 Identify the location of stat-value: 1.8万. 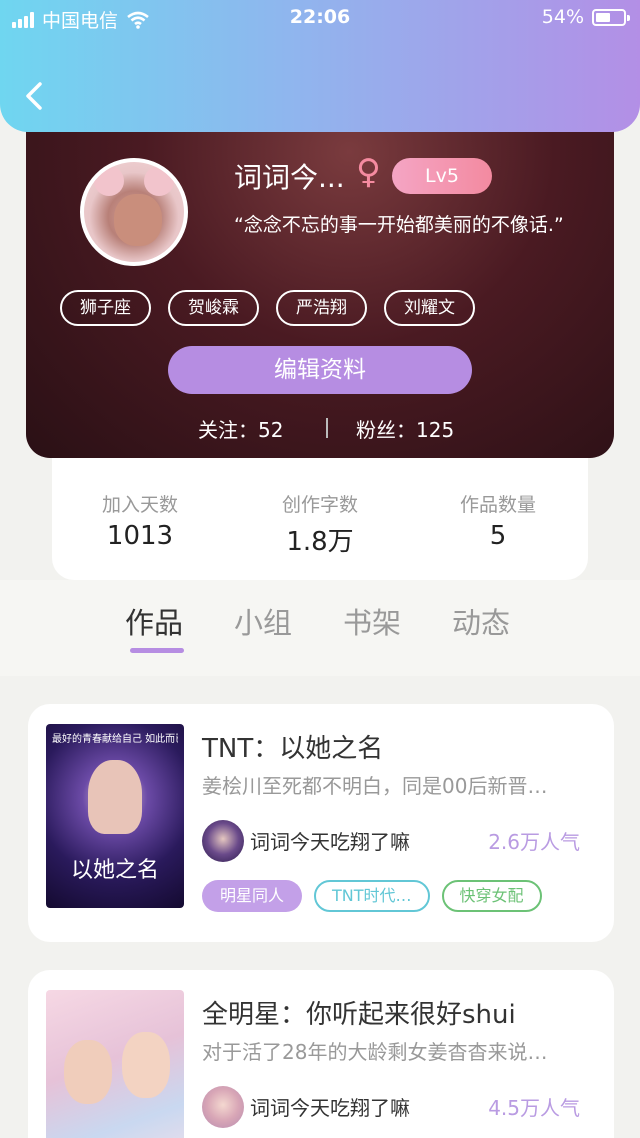
(320, 542).